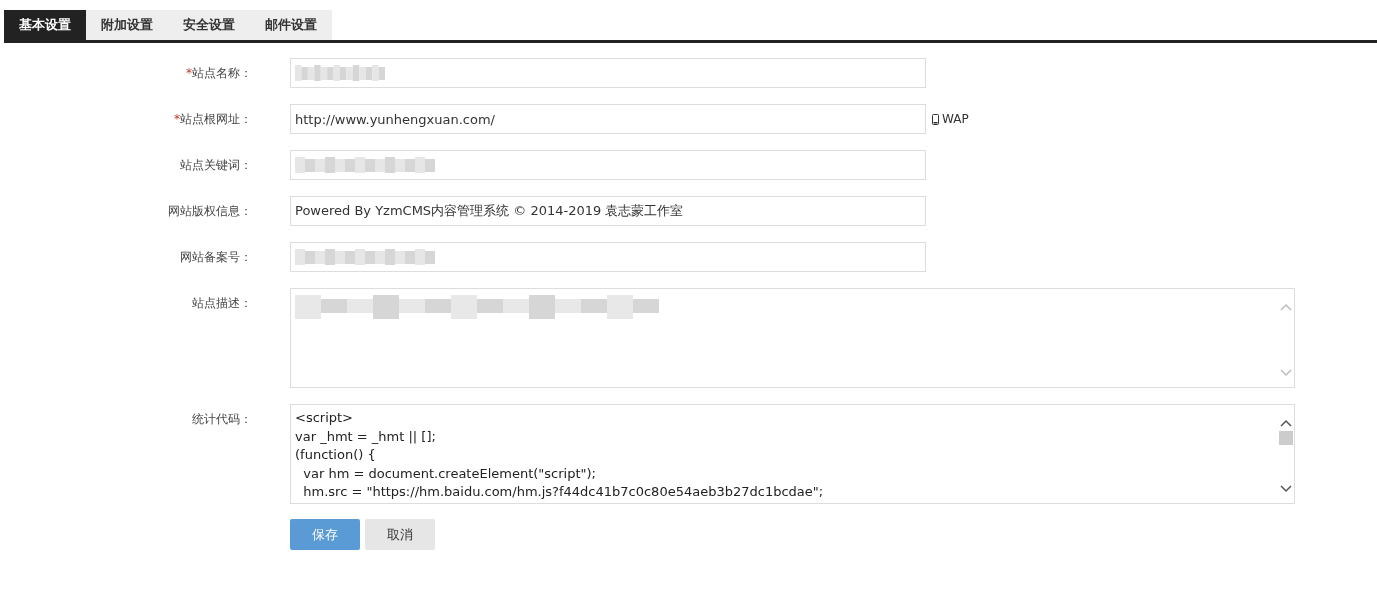 The image size is (1377, 600). What do you see at coordinates (291, 25) in the screenshot?
I see `tab: 邮件设置` at bounding box center [291, 25].